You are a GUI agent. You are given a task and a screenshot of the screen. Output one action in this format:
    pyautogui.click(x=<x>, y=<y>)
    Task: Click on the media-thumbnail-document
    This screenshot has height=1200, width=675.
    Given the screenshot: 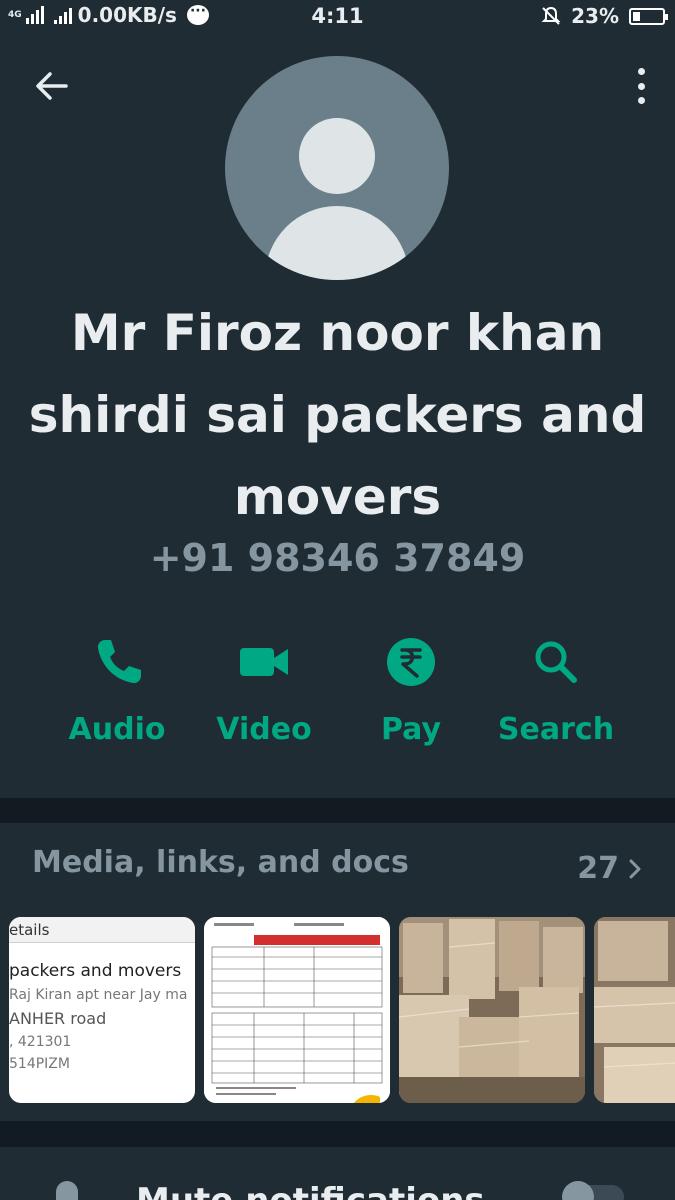 What is the action you would take?
    pyautogui.click(x=297, y=1010)
    